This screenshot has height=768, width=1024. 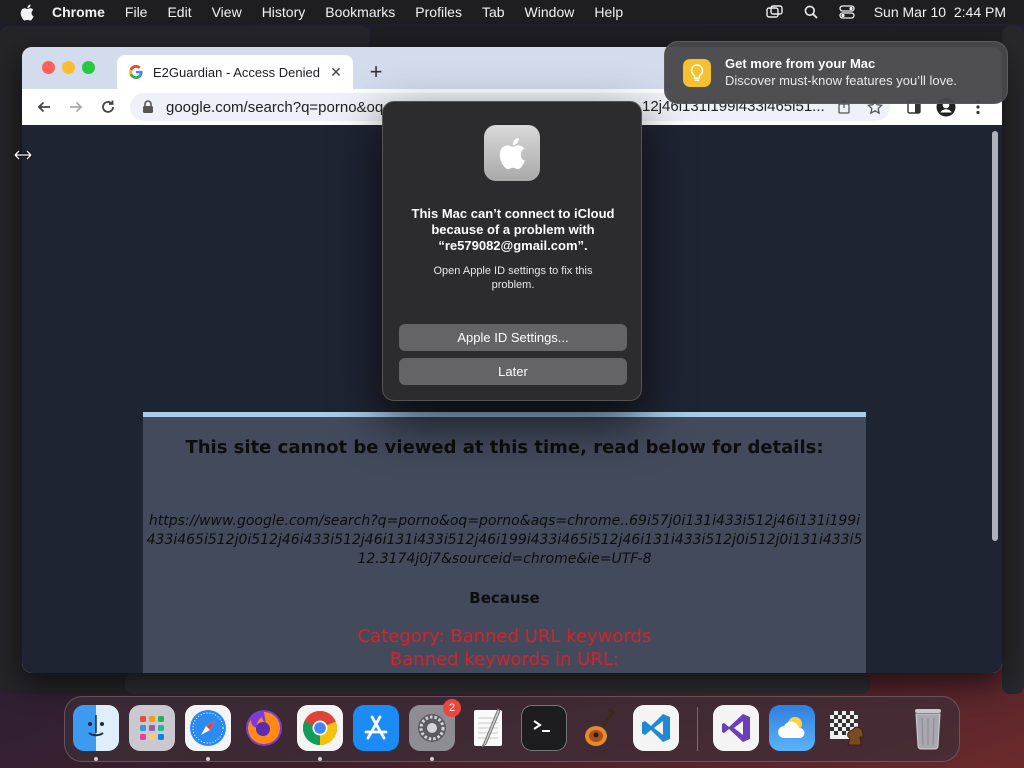 What do you see at coordinates (841, 80) in the screenshot?
I see `notification-body: Discover must-know features you’ll love.` at bounding box center [841, 80].